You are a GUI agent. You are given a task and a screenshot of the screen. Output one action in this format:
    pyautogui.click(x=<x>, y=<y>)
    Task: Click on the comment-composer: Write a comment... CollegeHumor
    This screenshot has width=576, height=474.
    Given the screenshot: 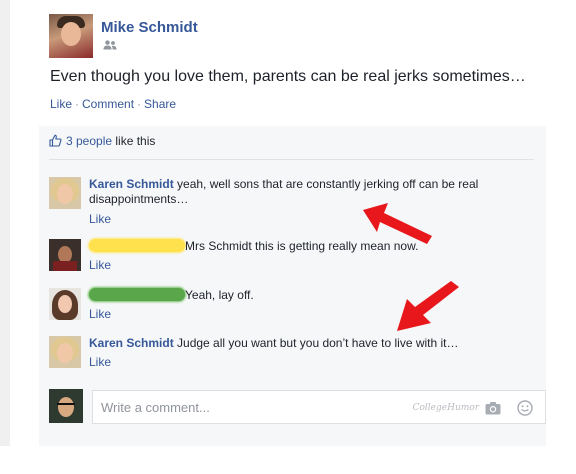 What is the action you would take?
    pyautogui.click(x=297, y=408)
    